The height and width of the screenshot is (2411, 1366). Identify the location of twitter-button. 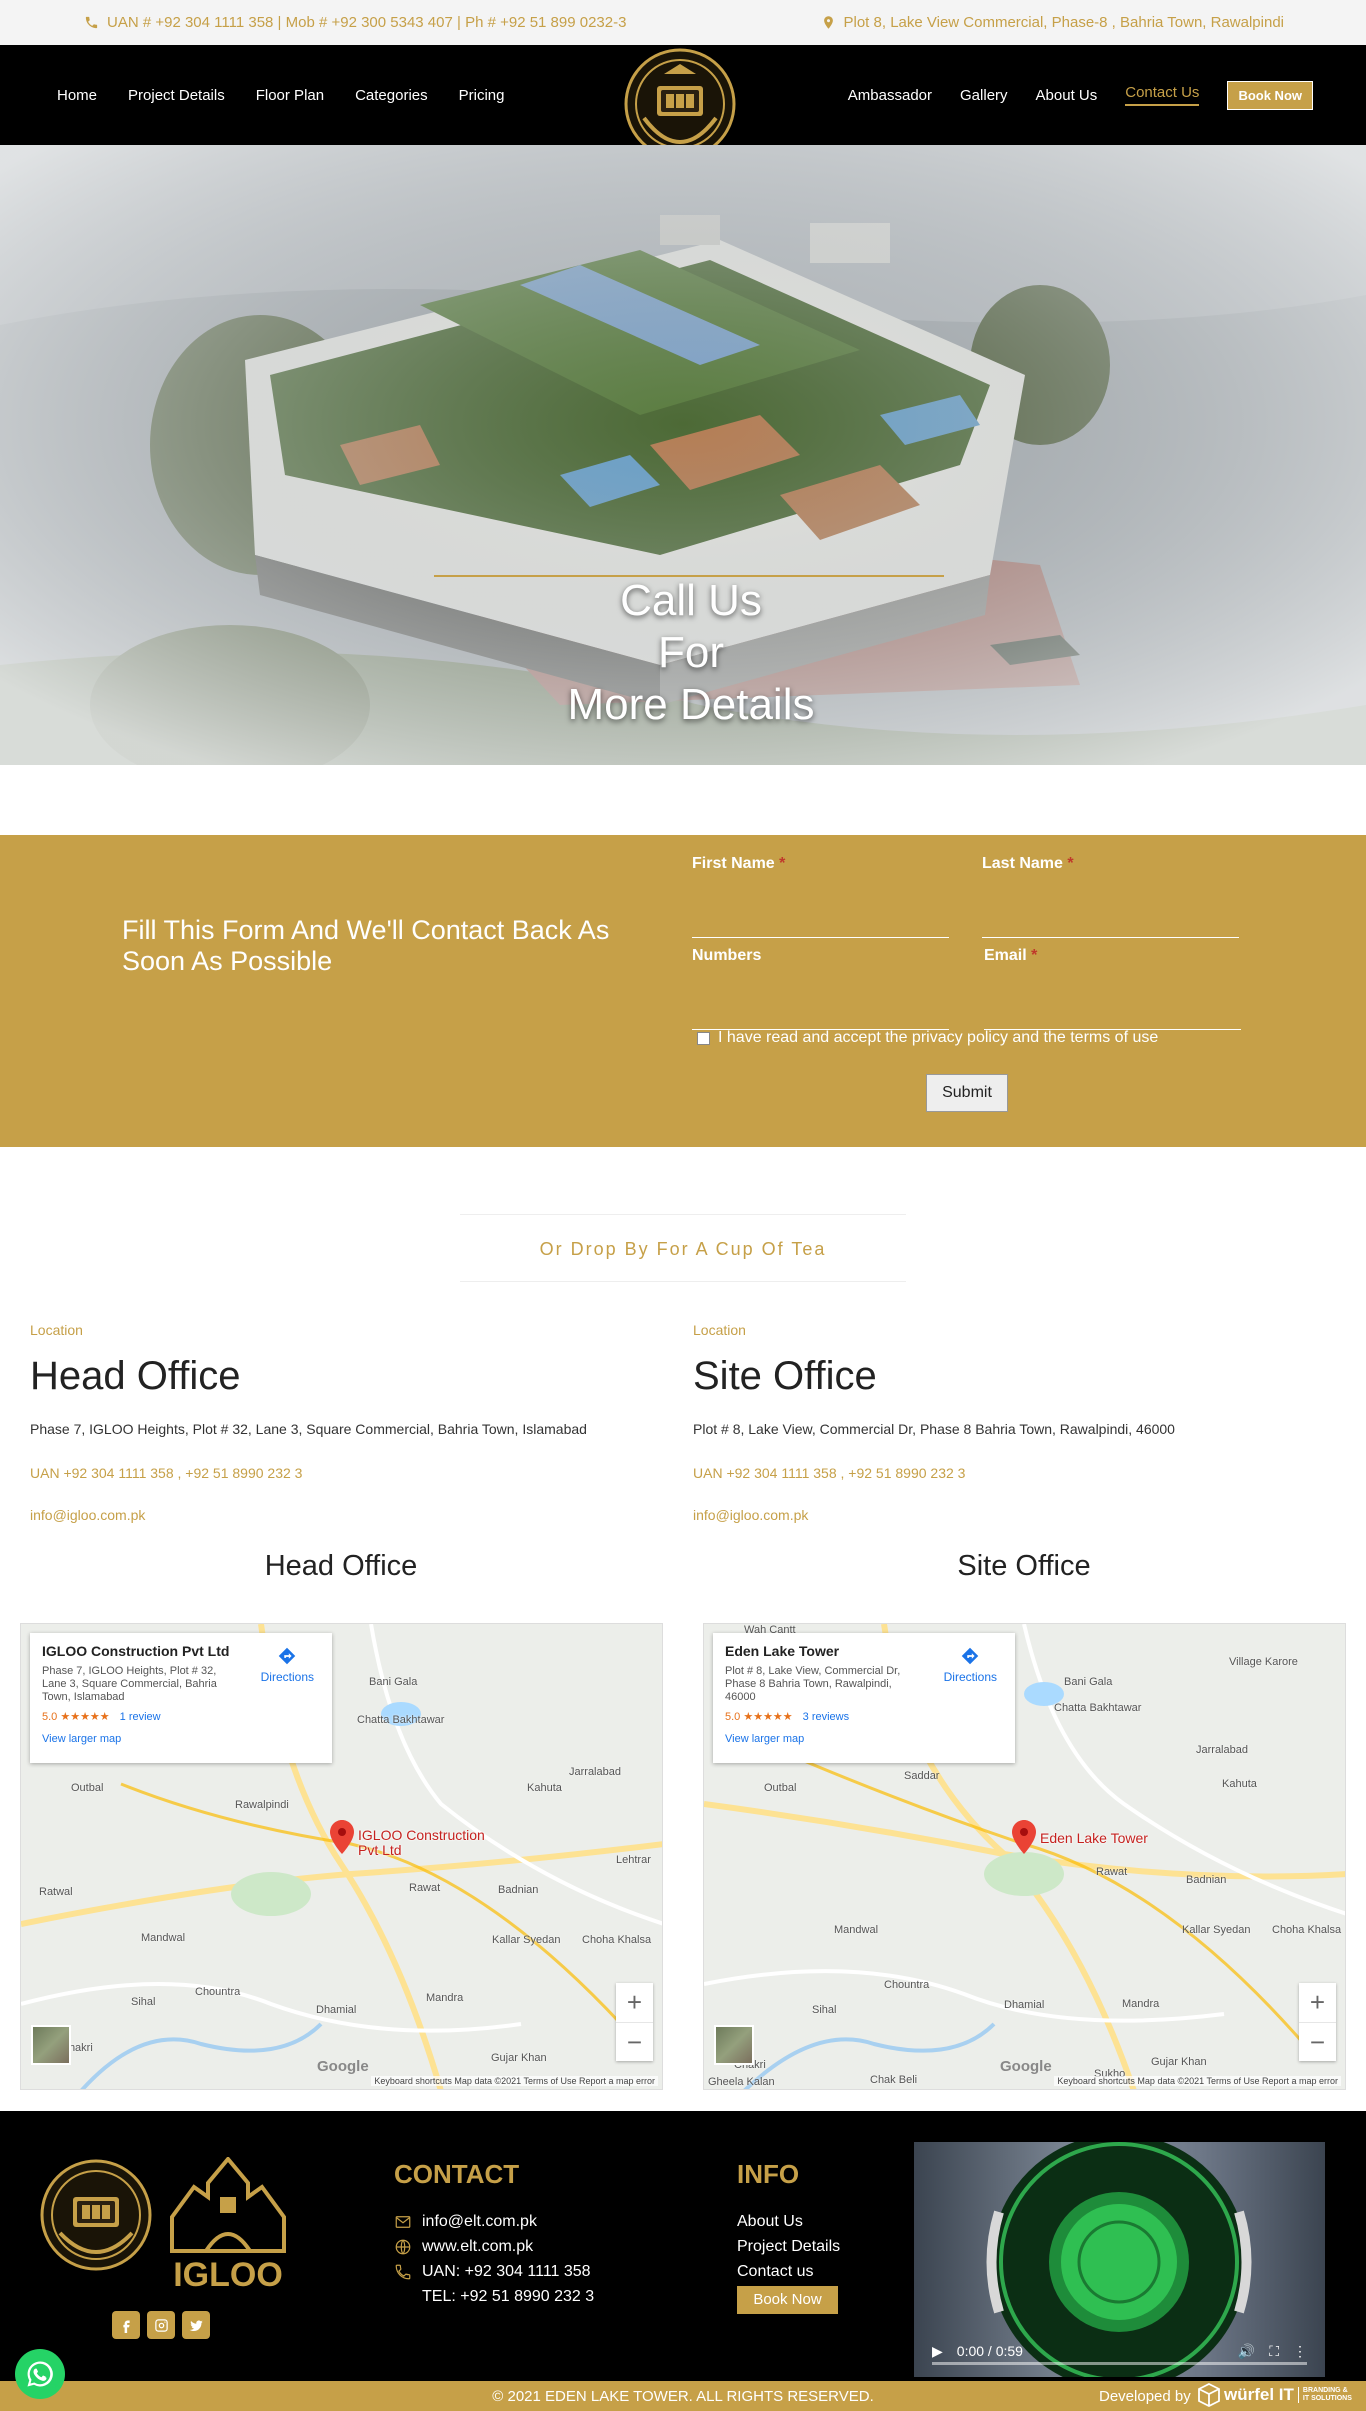
(196, 2325).